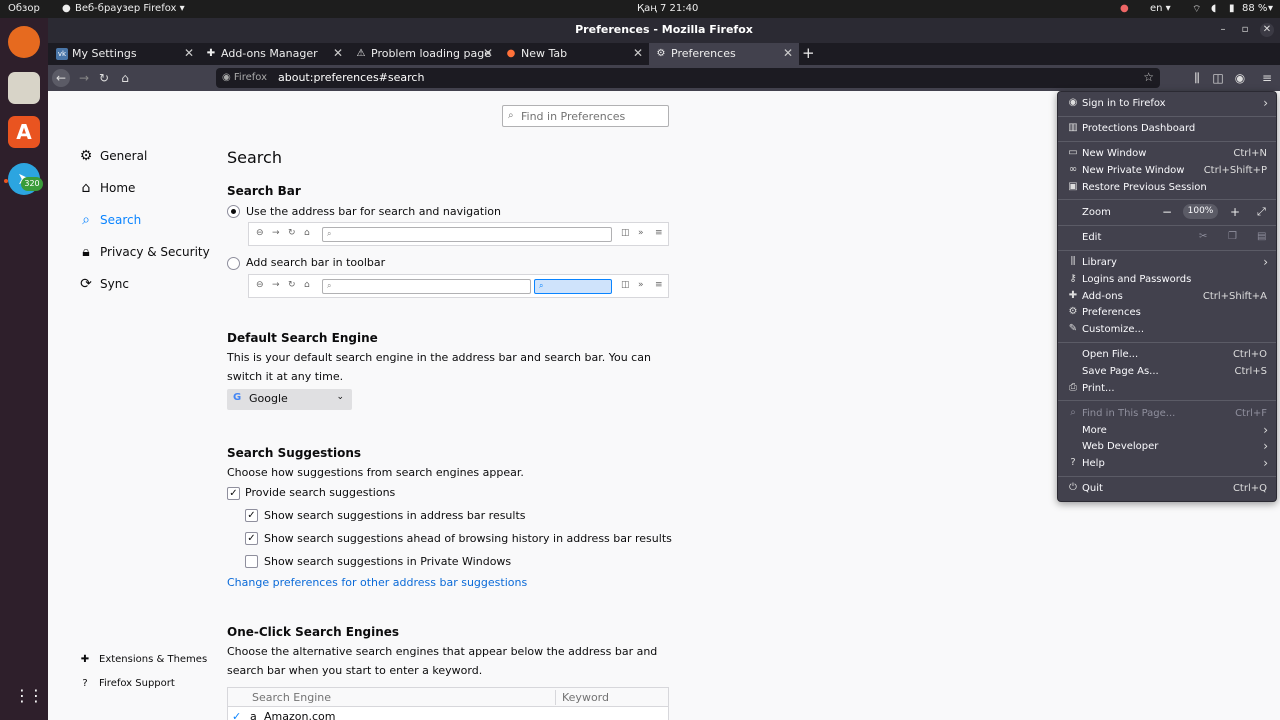  What do you see at coordinates (244, 77) in the screenshot?
I see `identity-label: ◉ Firefox` at bounding box center [244, 77].